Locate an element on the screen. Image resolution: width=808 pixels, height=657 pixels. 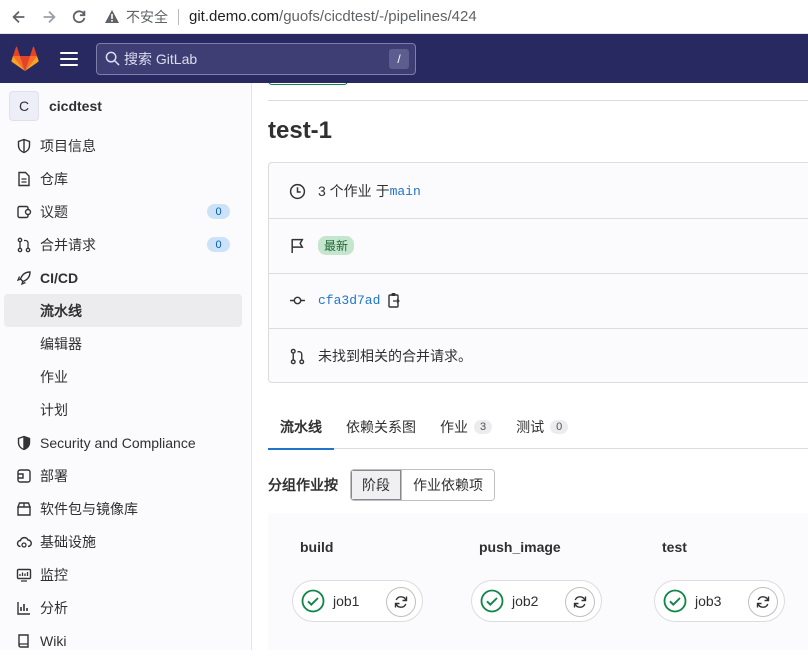
sidebar-item-label: 合并请求 is located at coordinates (68, 244).